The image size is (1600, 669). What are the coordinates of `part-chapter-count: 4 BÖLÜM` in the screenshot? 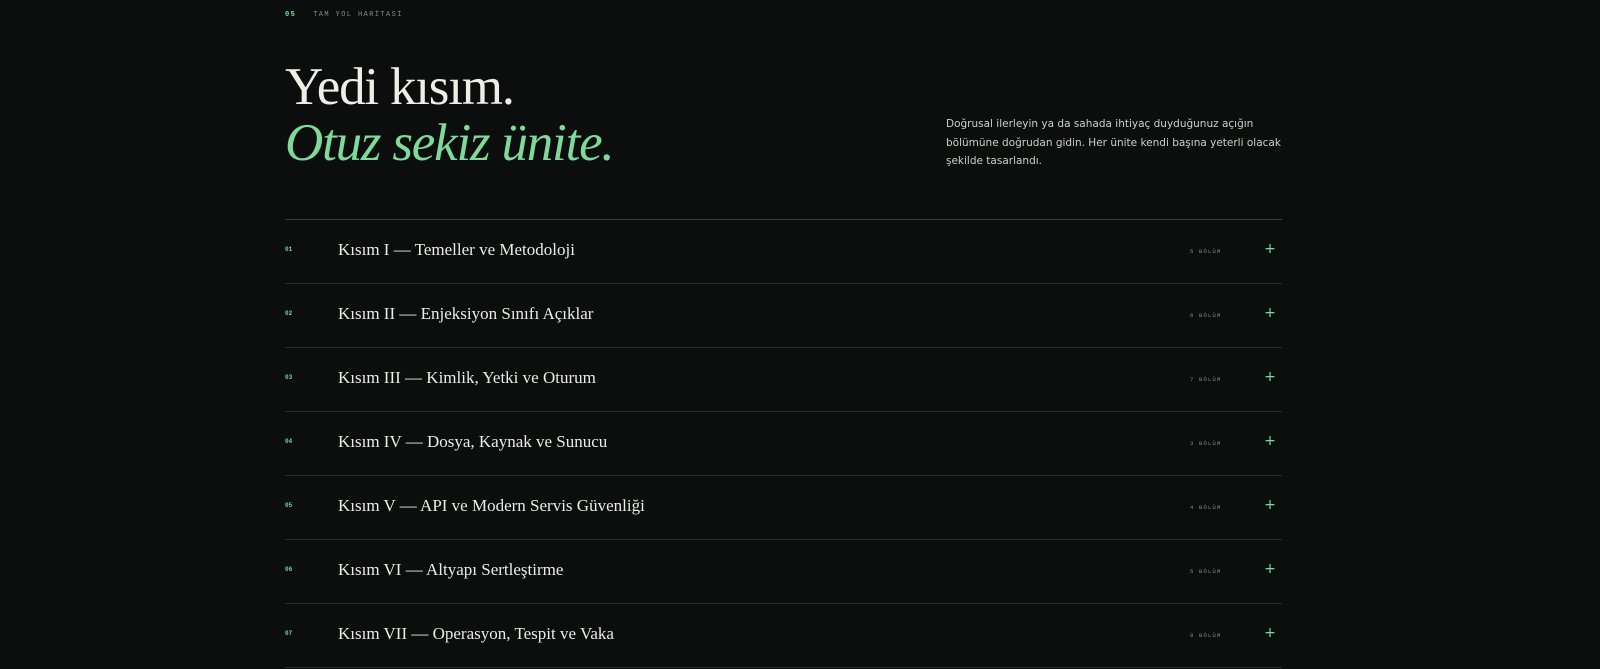 It's located at (1206, 507).